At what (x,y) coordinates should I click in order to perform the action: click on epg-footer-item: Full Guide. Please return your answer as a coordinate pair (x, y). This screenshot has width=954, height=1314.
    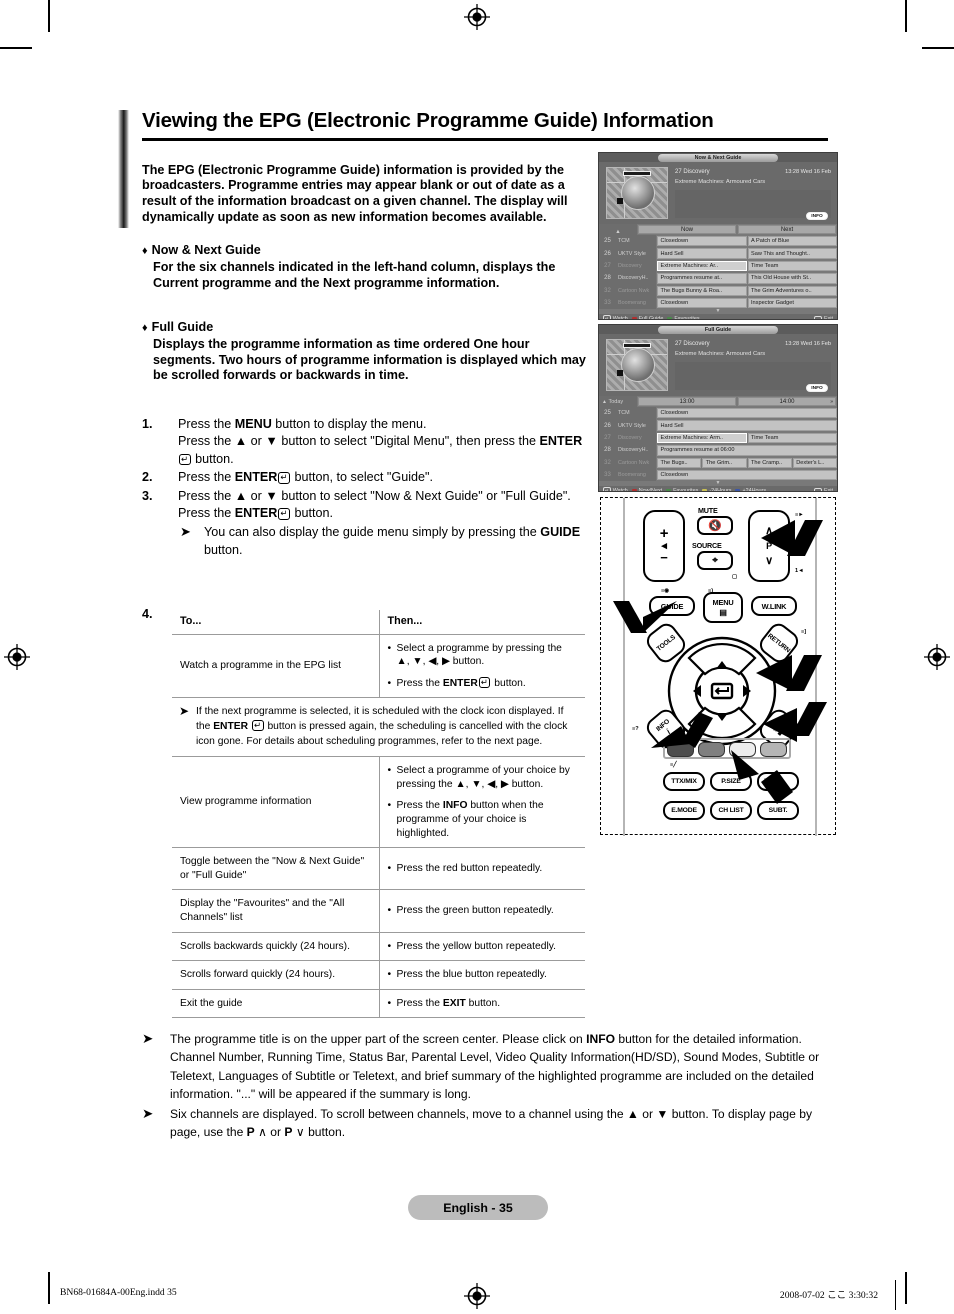
    Looking at the image, I should click on (647, 318).